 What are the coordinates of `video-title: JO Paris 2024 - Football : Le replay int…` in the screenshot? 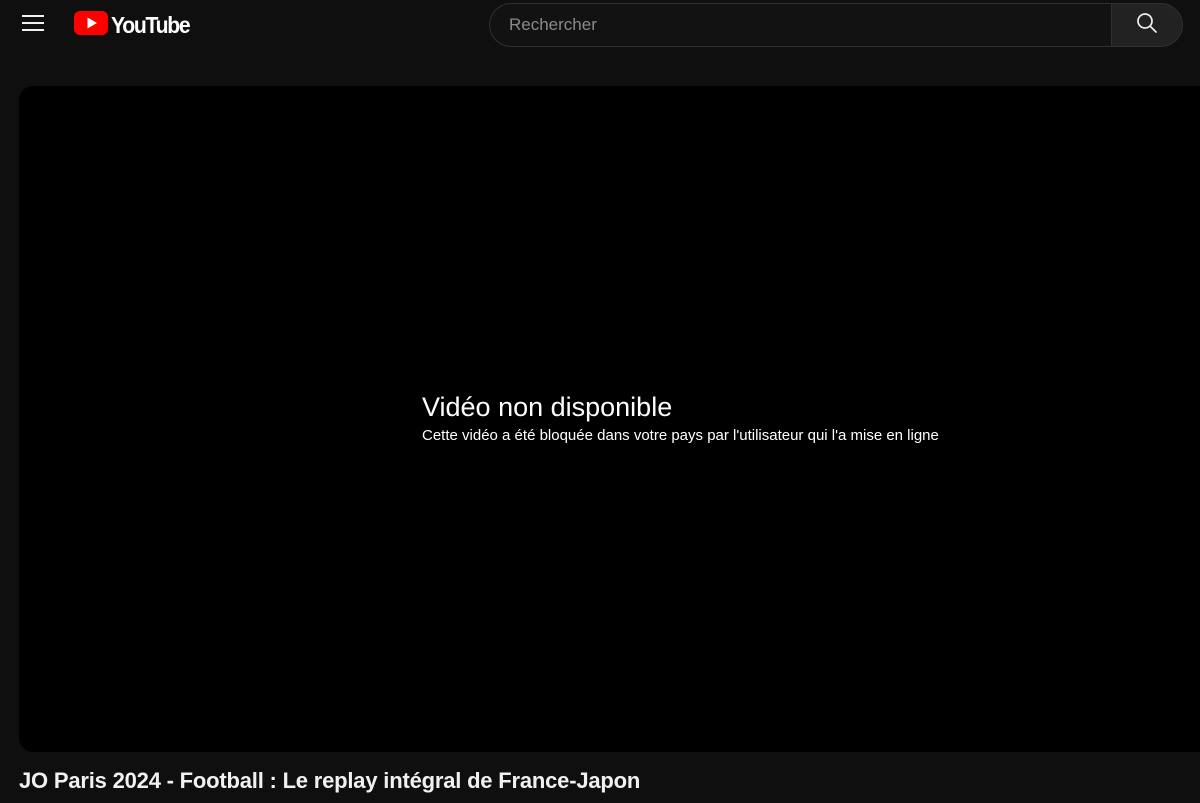 It's located at (330, 780).